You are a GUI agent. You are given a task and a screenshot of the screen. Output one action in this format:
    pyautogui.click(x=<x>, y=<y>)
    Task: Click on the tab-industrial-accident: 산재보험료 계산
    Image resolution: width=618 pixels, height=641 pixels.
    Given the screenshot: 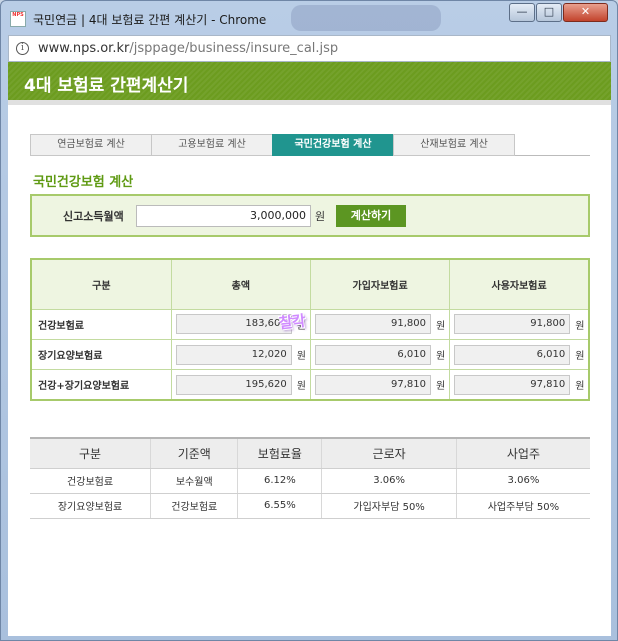 What is the action you would take?
    pyautogui.click(x=454, y=145)
    